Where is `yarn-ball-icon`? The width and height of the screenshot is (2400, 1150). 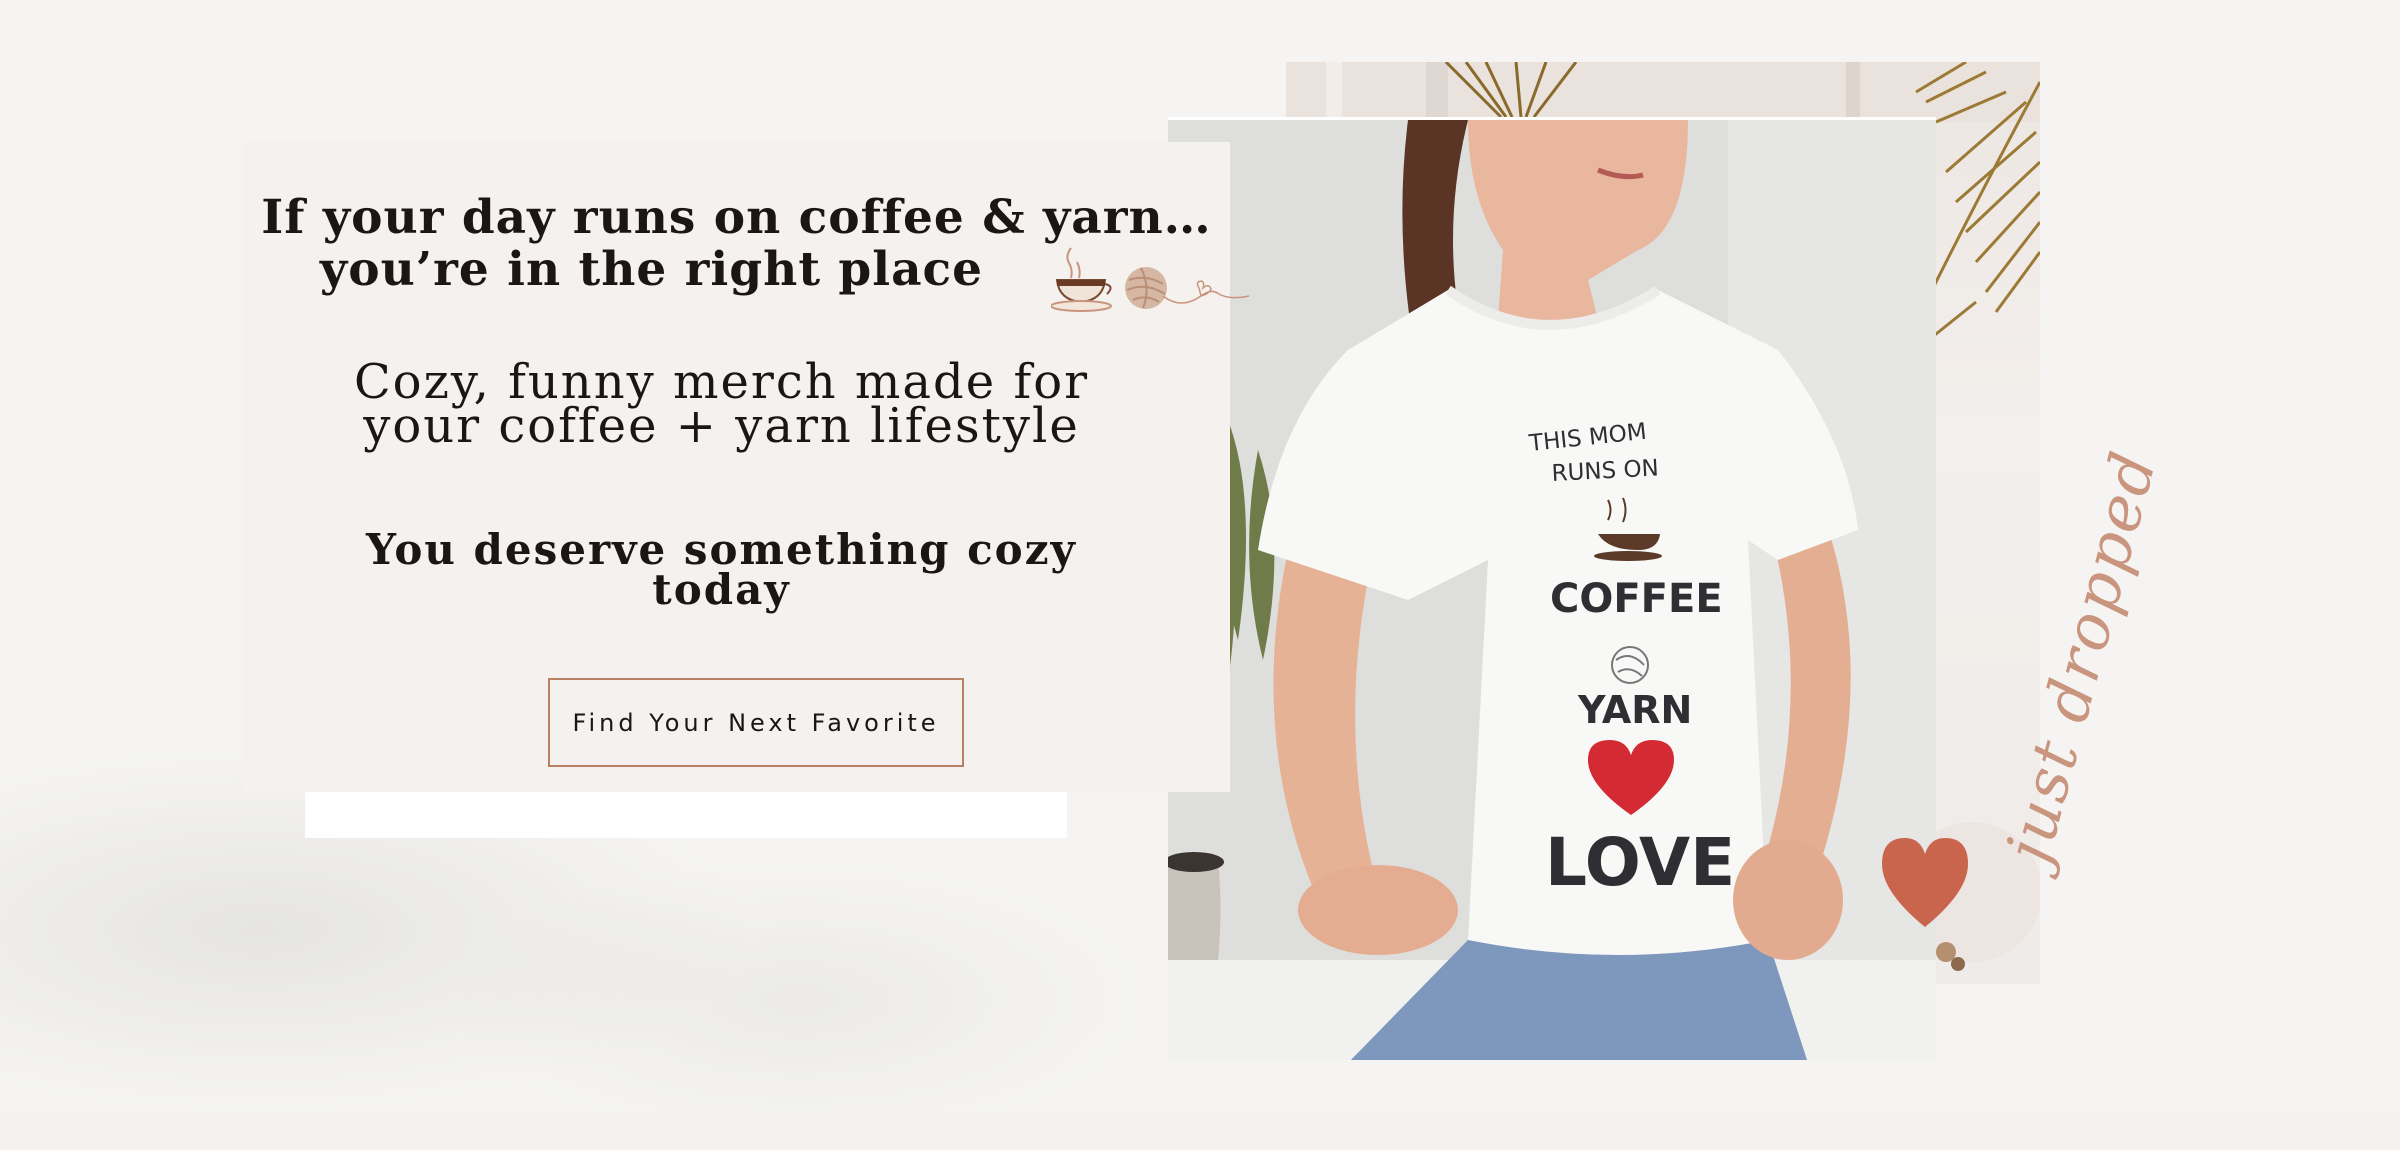 yarn-ball-icon is located at coordinates (1187, 288).